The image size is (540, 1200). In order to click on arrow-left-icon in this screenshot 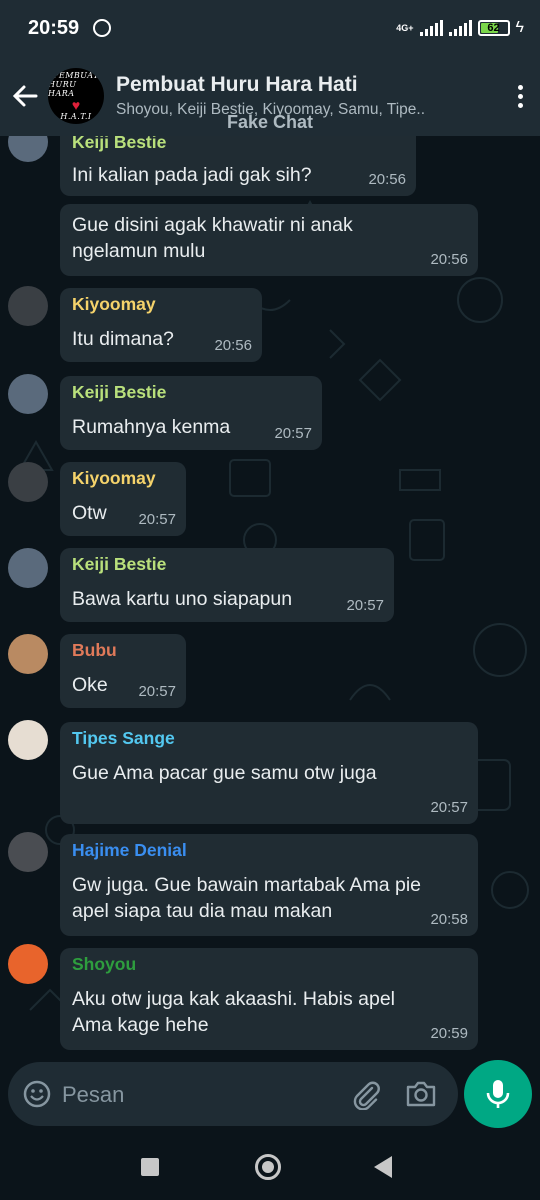, I will do `click(25, 96)`.